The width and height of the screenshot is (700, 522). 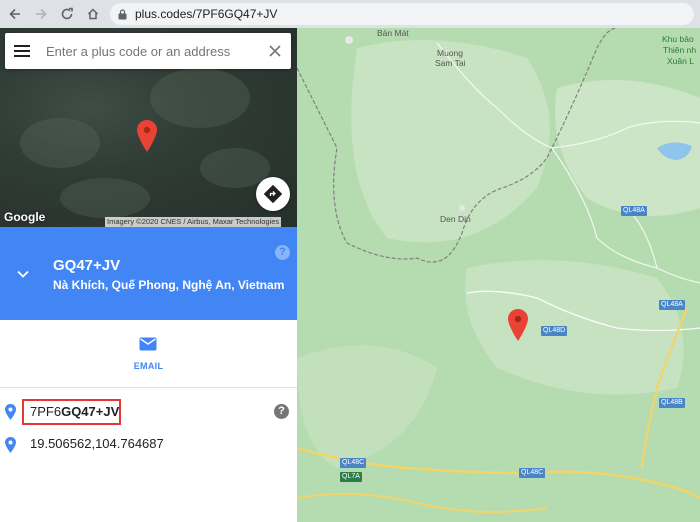 I want to click on google-logo: Google, so click(x=25, y=217).